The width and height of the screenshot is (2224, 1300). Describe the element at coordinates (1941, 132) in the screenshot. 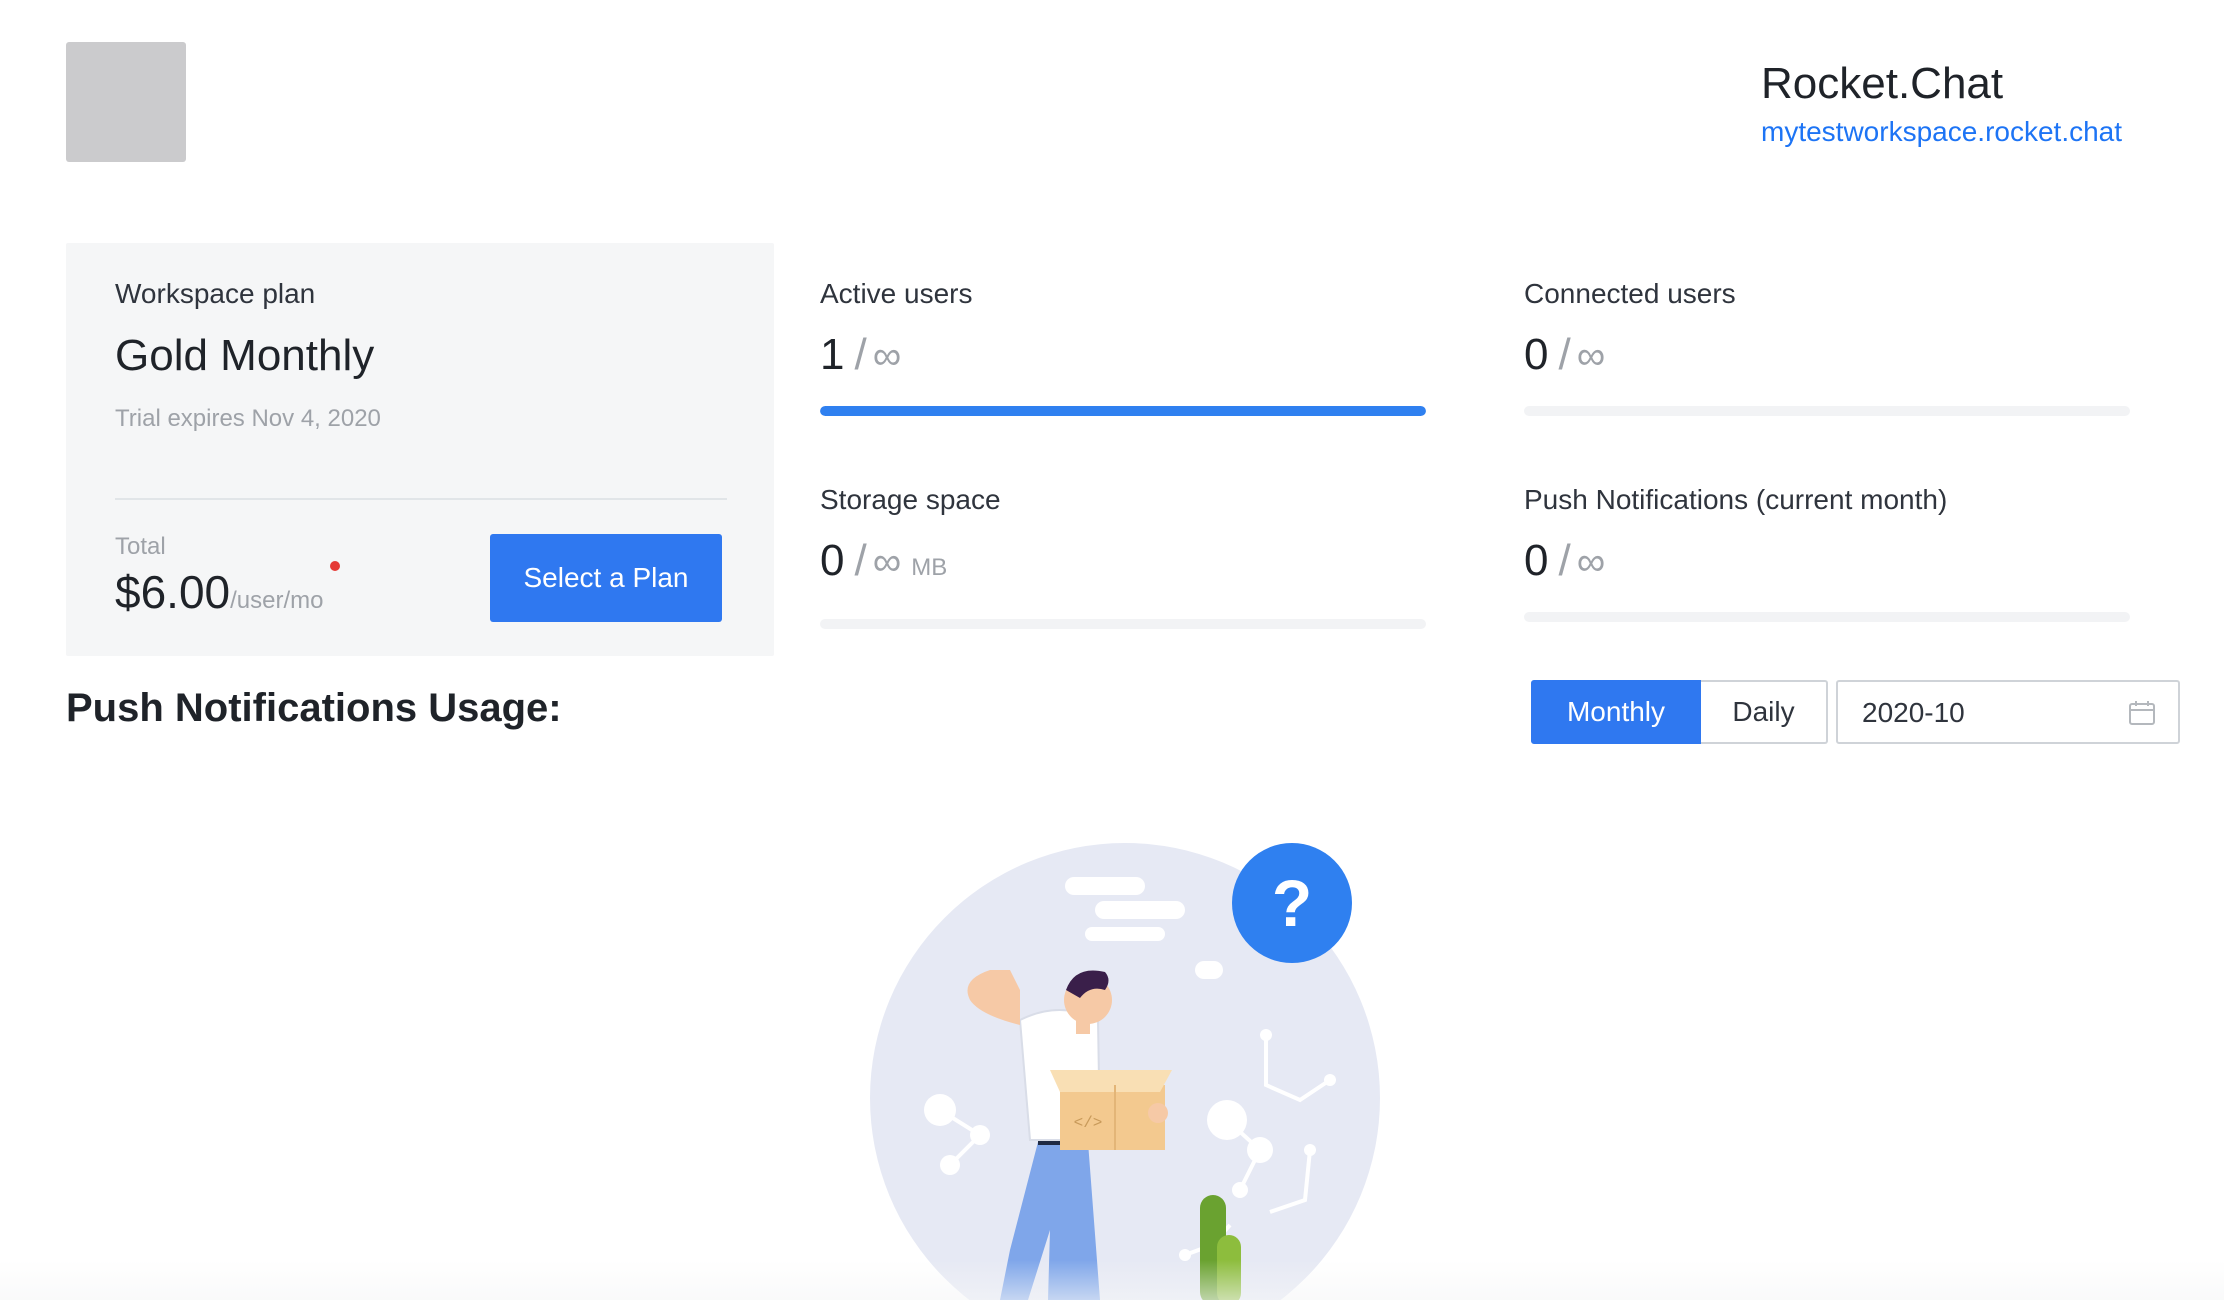

I see `workspace-url-link: mytestworkspace.rocket.chat` at that location.